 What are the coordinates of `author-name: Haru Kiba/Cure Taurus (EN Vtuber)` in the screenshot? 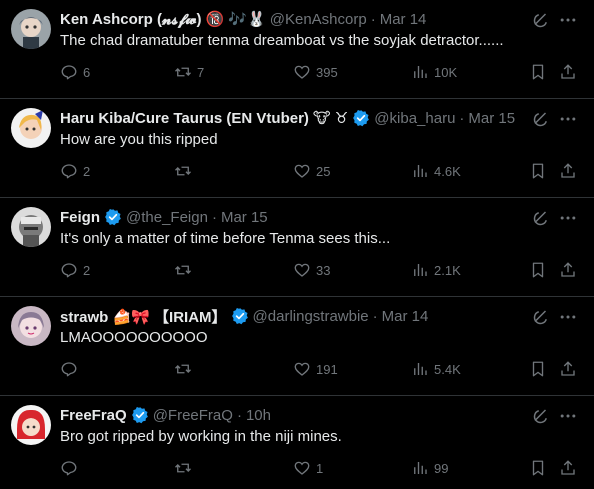 It's located at (184, 118).